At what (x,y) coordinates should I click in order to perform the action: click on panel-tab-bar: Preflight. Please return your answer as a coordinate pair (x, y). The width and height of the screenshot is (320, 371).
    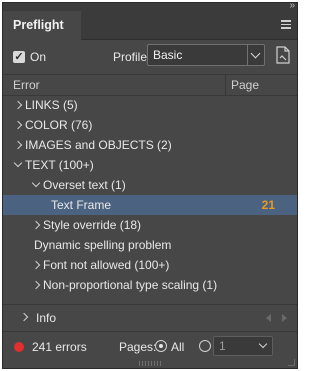
    Looking at the image, I should click on (150, 25).